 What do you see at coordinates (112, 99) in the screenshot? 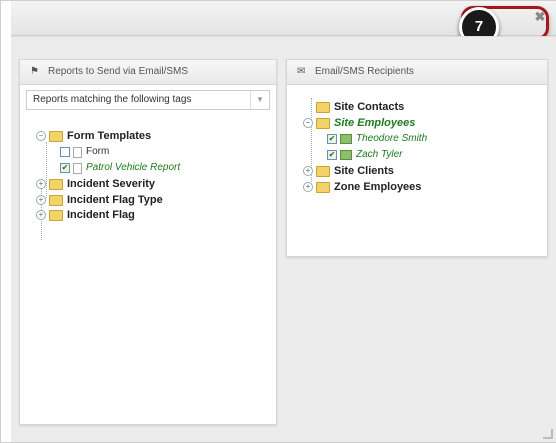
I see `report-filter-value: Reports matching the following tags` at bounding box center [112, 99].